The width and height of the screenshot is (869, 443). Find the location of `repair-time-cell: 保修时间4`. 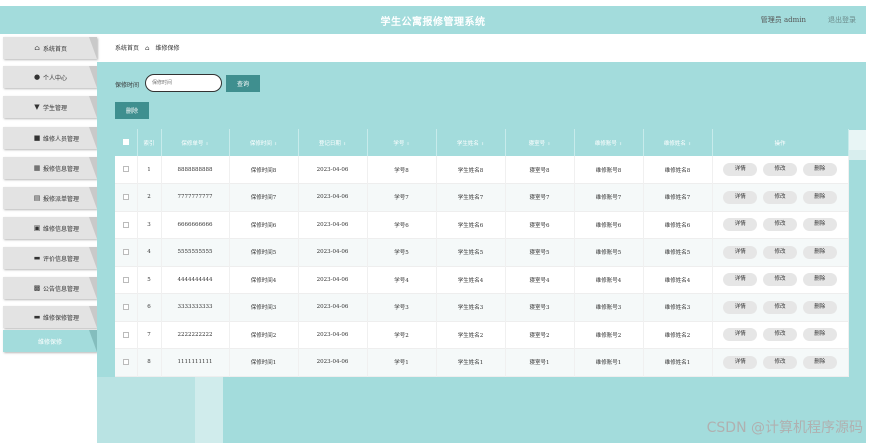

repair-time-cell: 保修时间4 is located at coordinates (264, 280).